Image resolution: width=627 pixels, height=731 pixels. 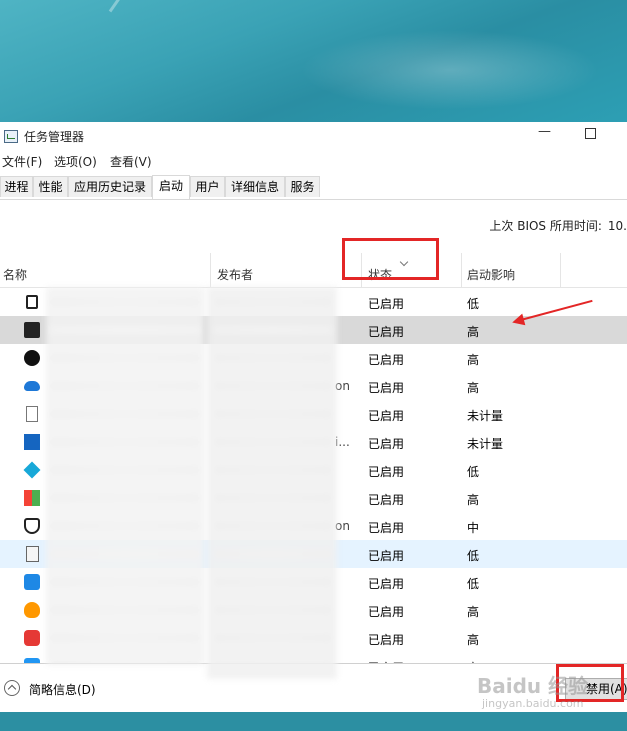 I want to click on red-app-icon, so click(x=32, y=638).